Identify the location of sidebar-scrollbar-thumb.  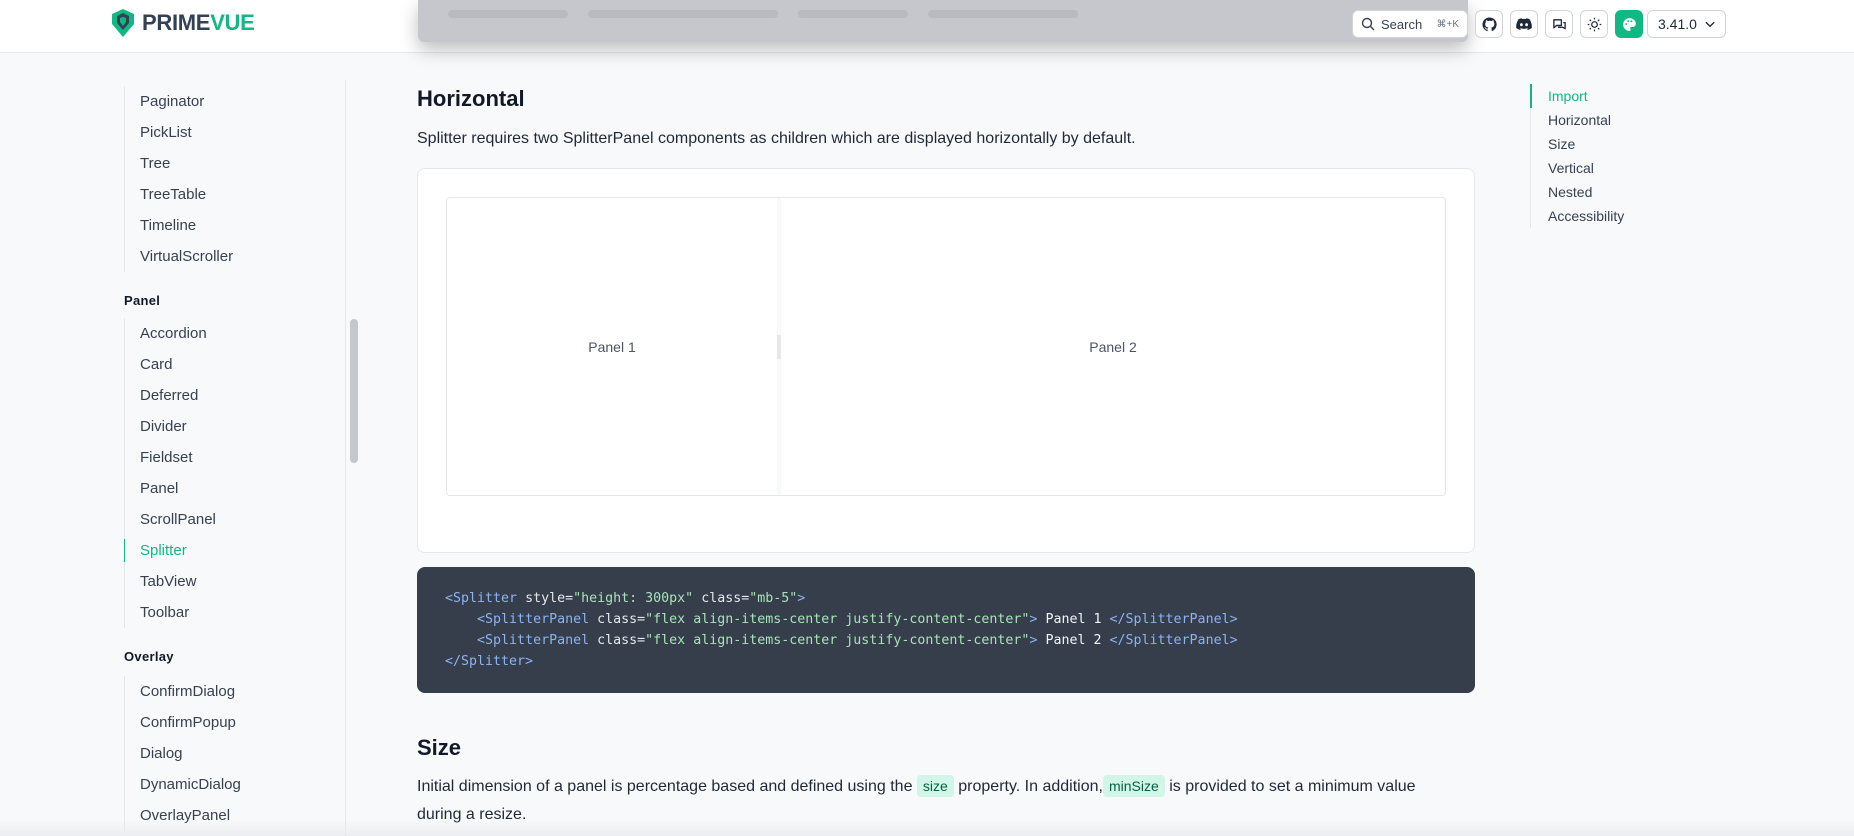
(354, 391).